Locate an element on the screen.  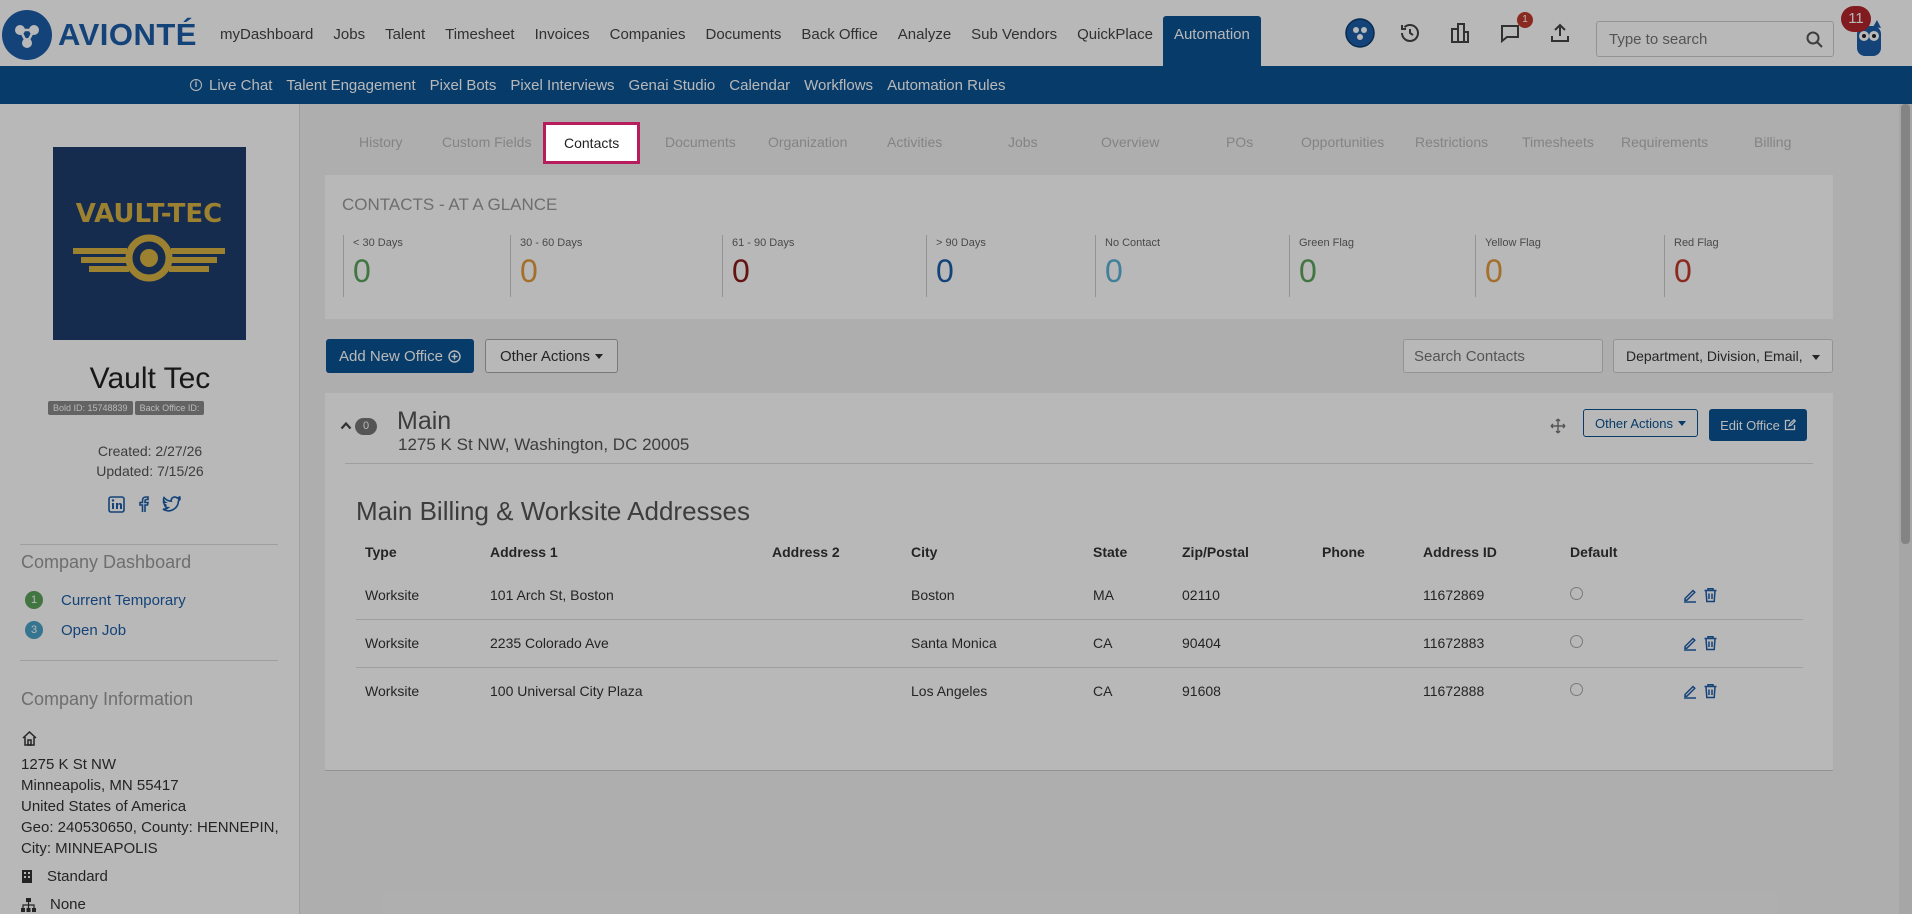
search-contacts-input is located at coordinates (1499, 356).